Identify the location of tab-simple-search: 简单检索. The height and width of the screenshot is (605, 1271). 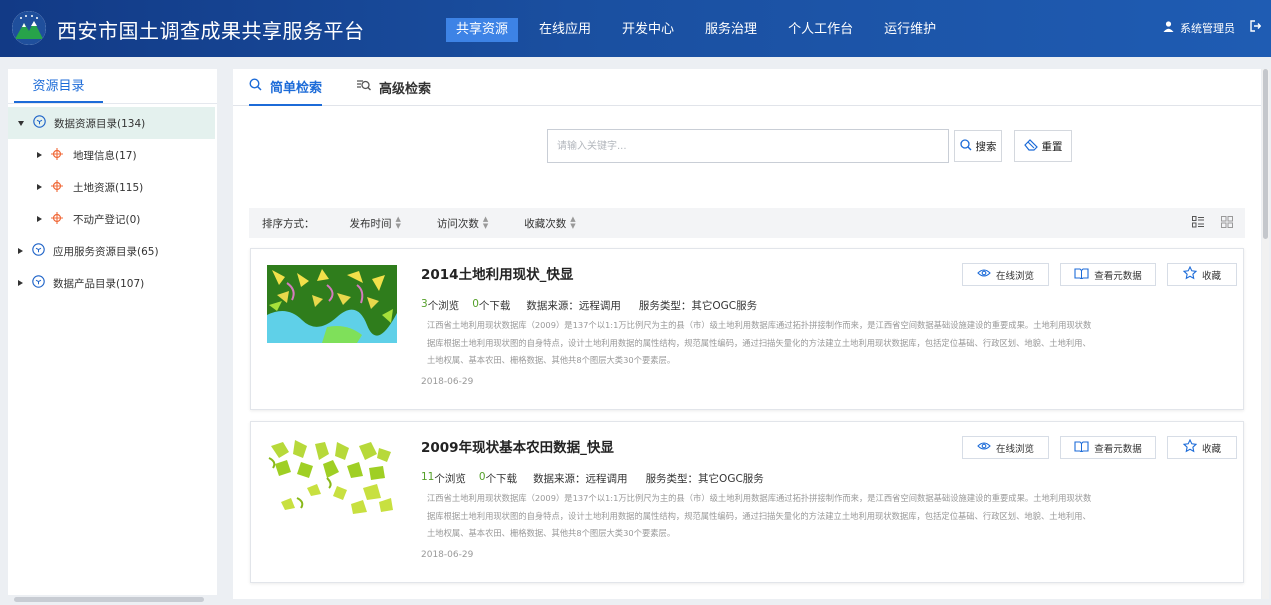
(286, 87).